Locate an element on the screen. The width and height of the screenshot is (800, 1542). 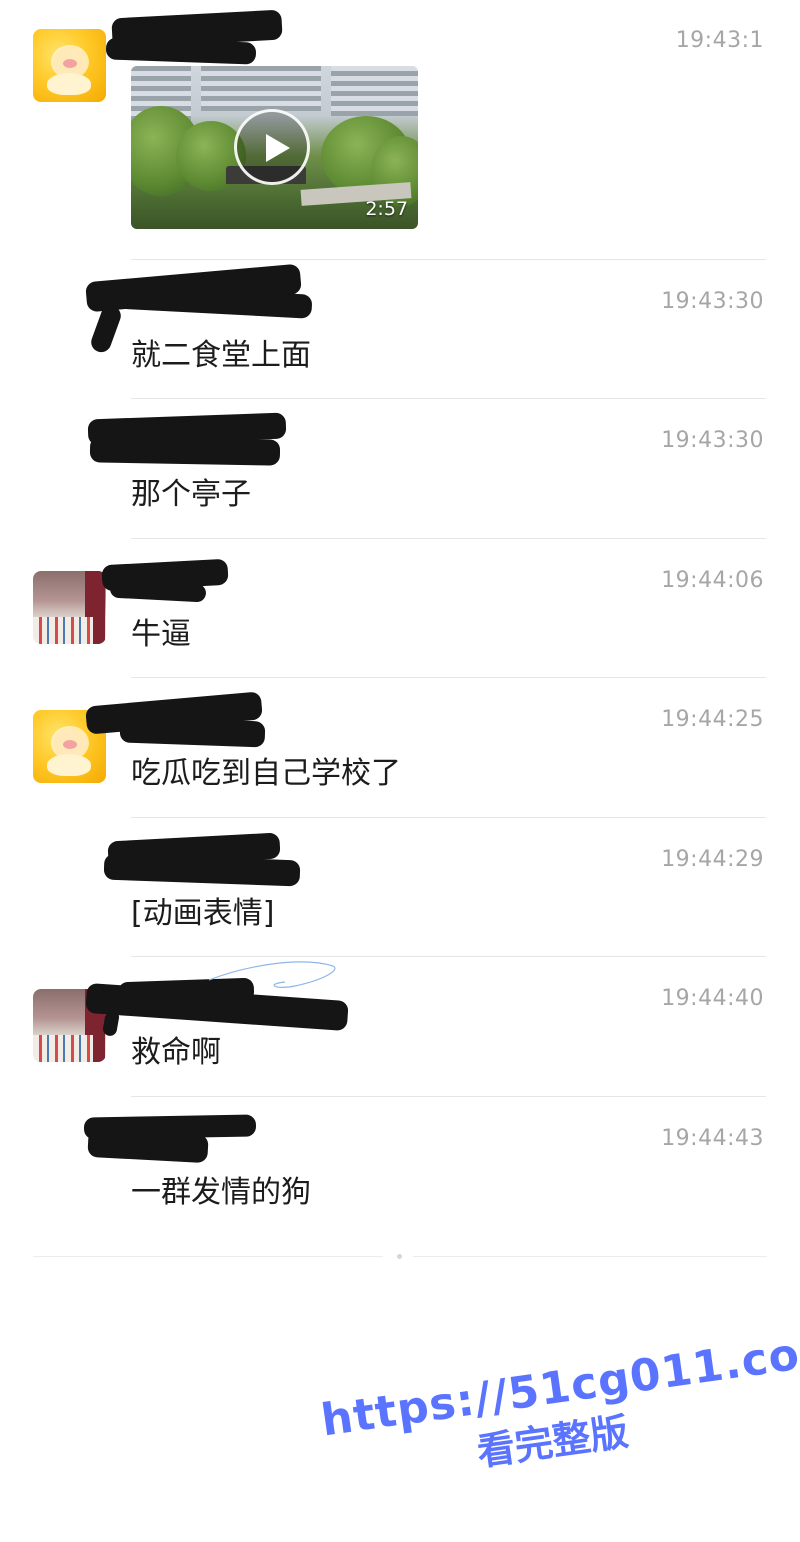
end-of-list-dot is located at coordinates (399, 1256).